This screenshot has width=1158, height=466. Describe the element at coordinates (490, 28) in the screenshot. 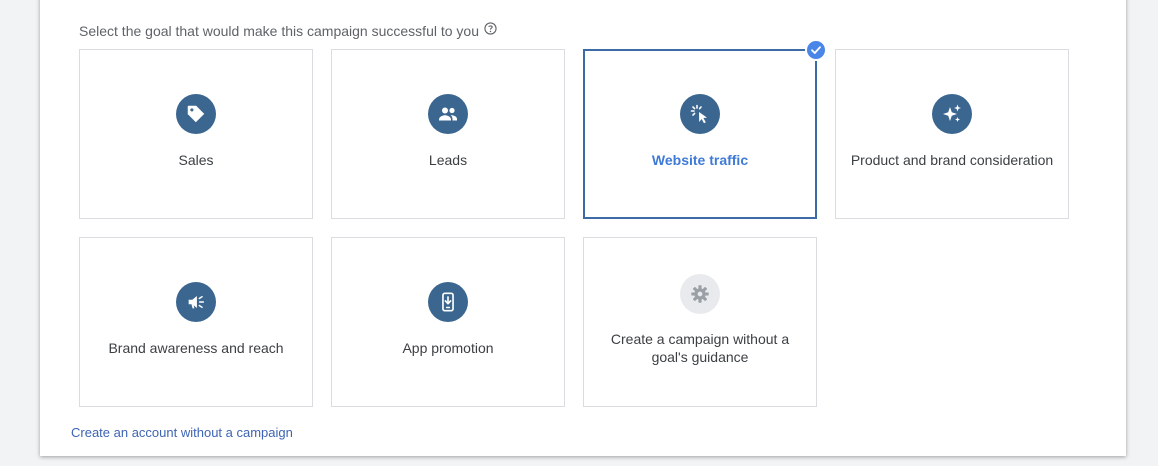

I see `help-icon` at that location.